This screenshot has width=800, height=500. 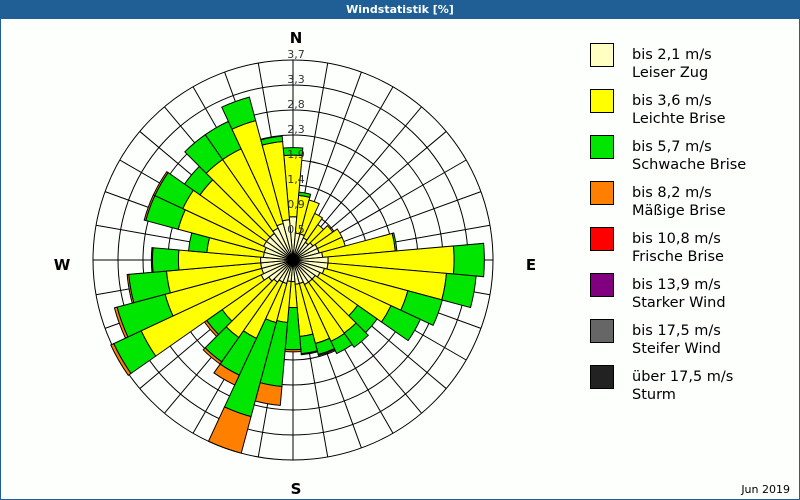 I want to click on ring-label: 2,8, so click(x=296, y=104).